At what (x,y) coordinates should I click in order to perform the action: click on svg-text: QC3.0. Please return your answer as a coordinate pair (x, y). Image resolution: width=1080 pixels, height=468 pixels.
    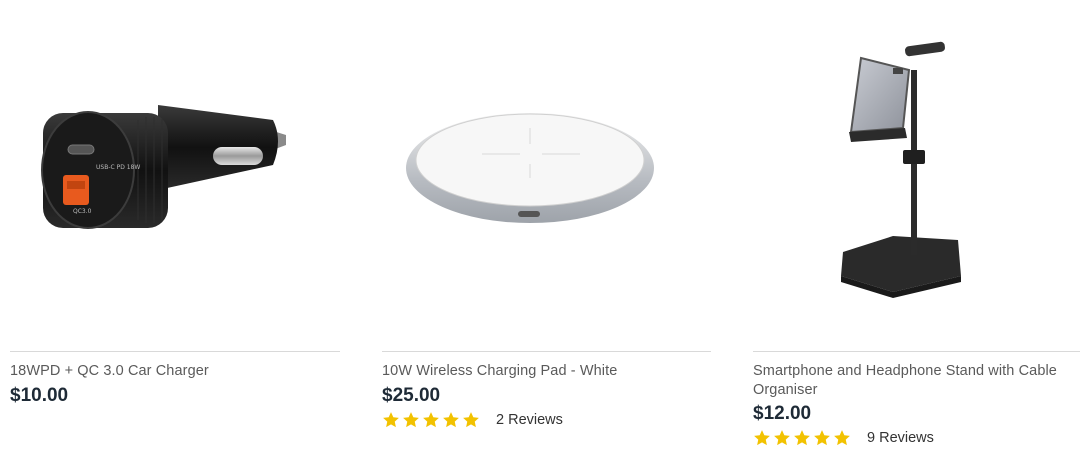
    Looking at the image, I should click on (82, 211).